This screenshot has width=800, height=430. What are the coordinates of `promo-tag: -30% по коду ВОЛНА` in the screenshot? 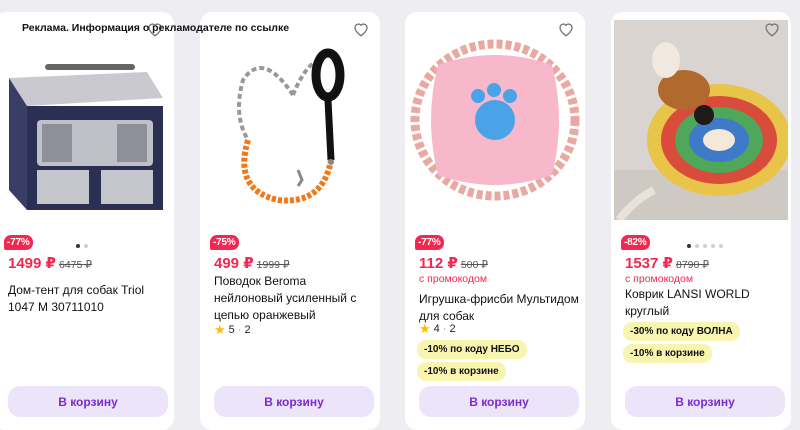 It's located at (681, 331).